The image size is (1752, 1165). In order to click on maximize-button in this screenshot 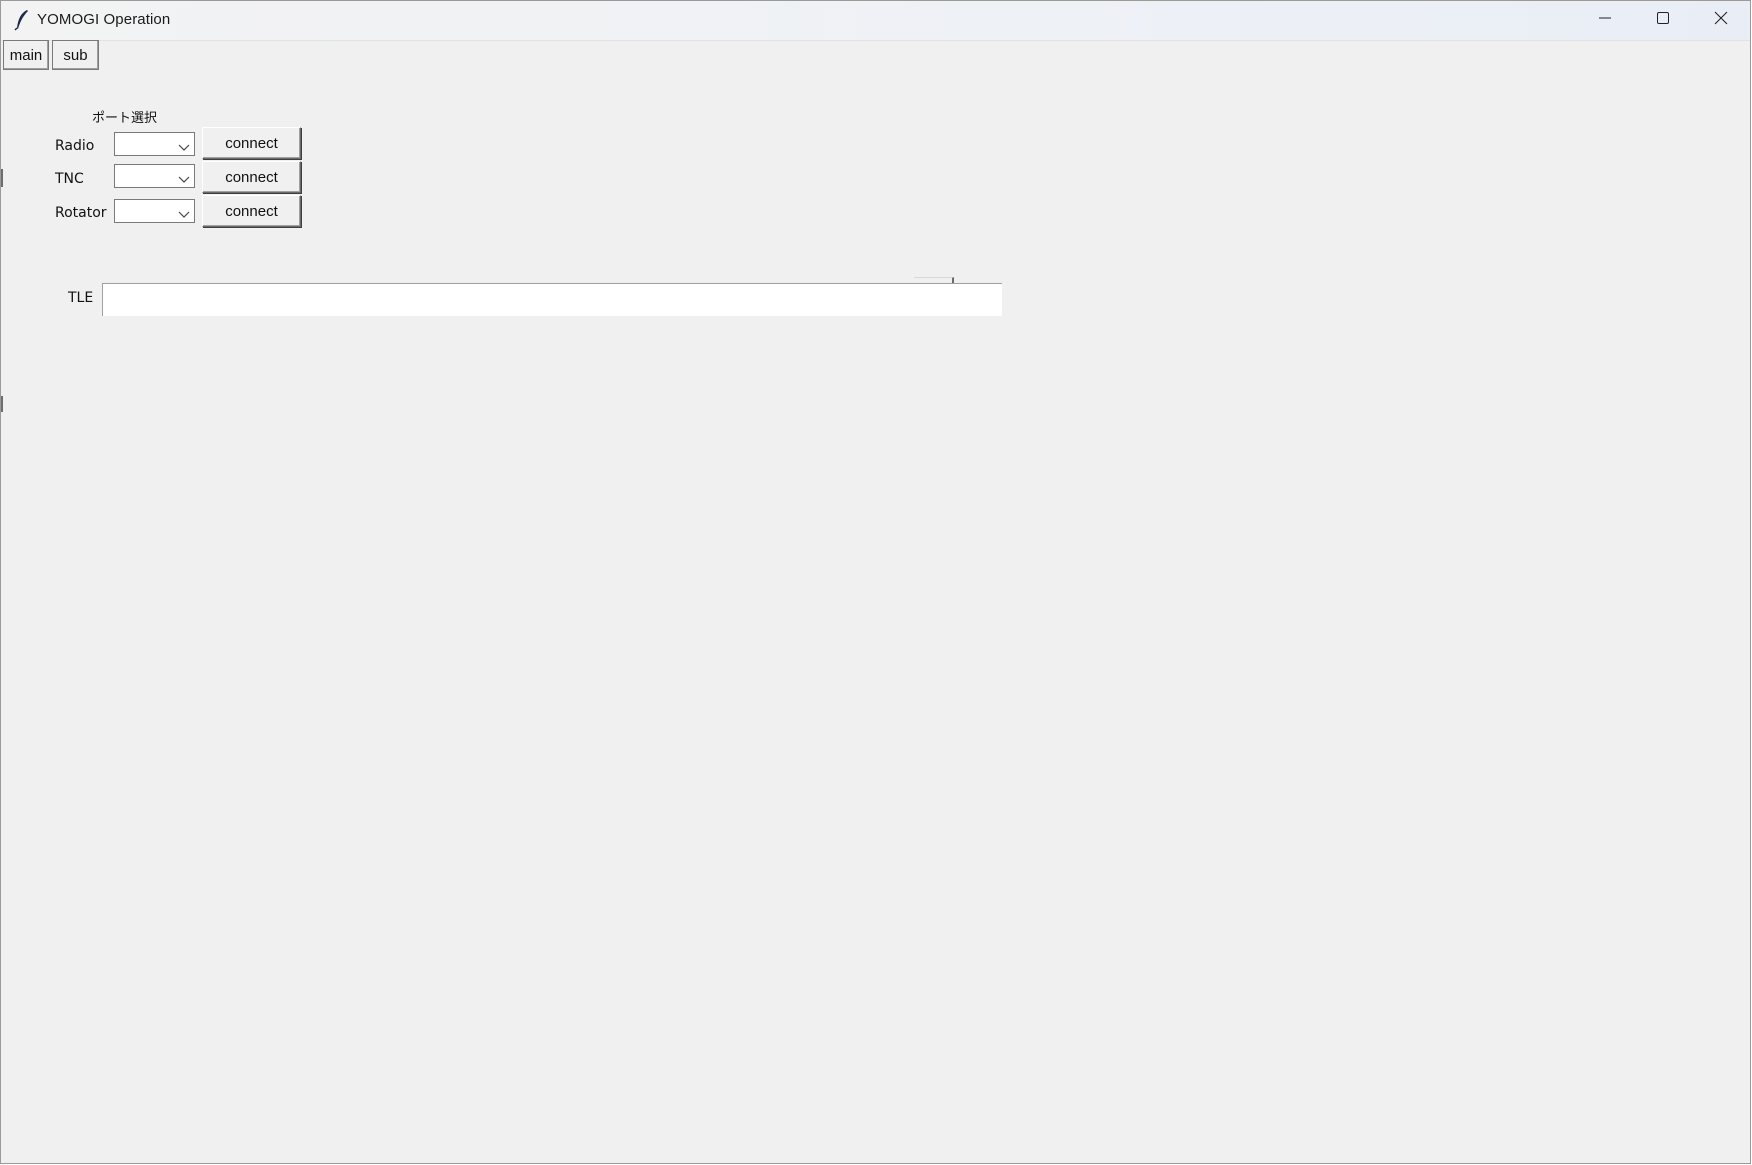, I will do `click(1663, 20)`.